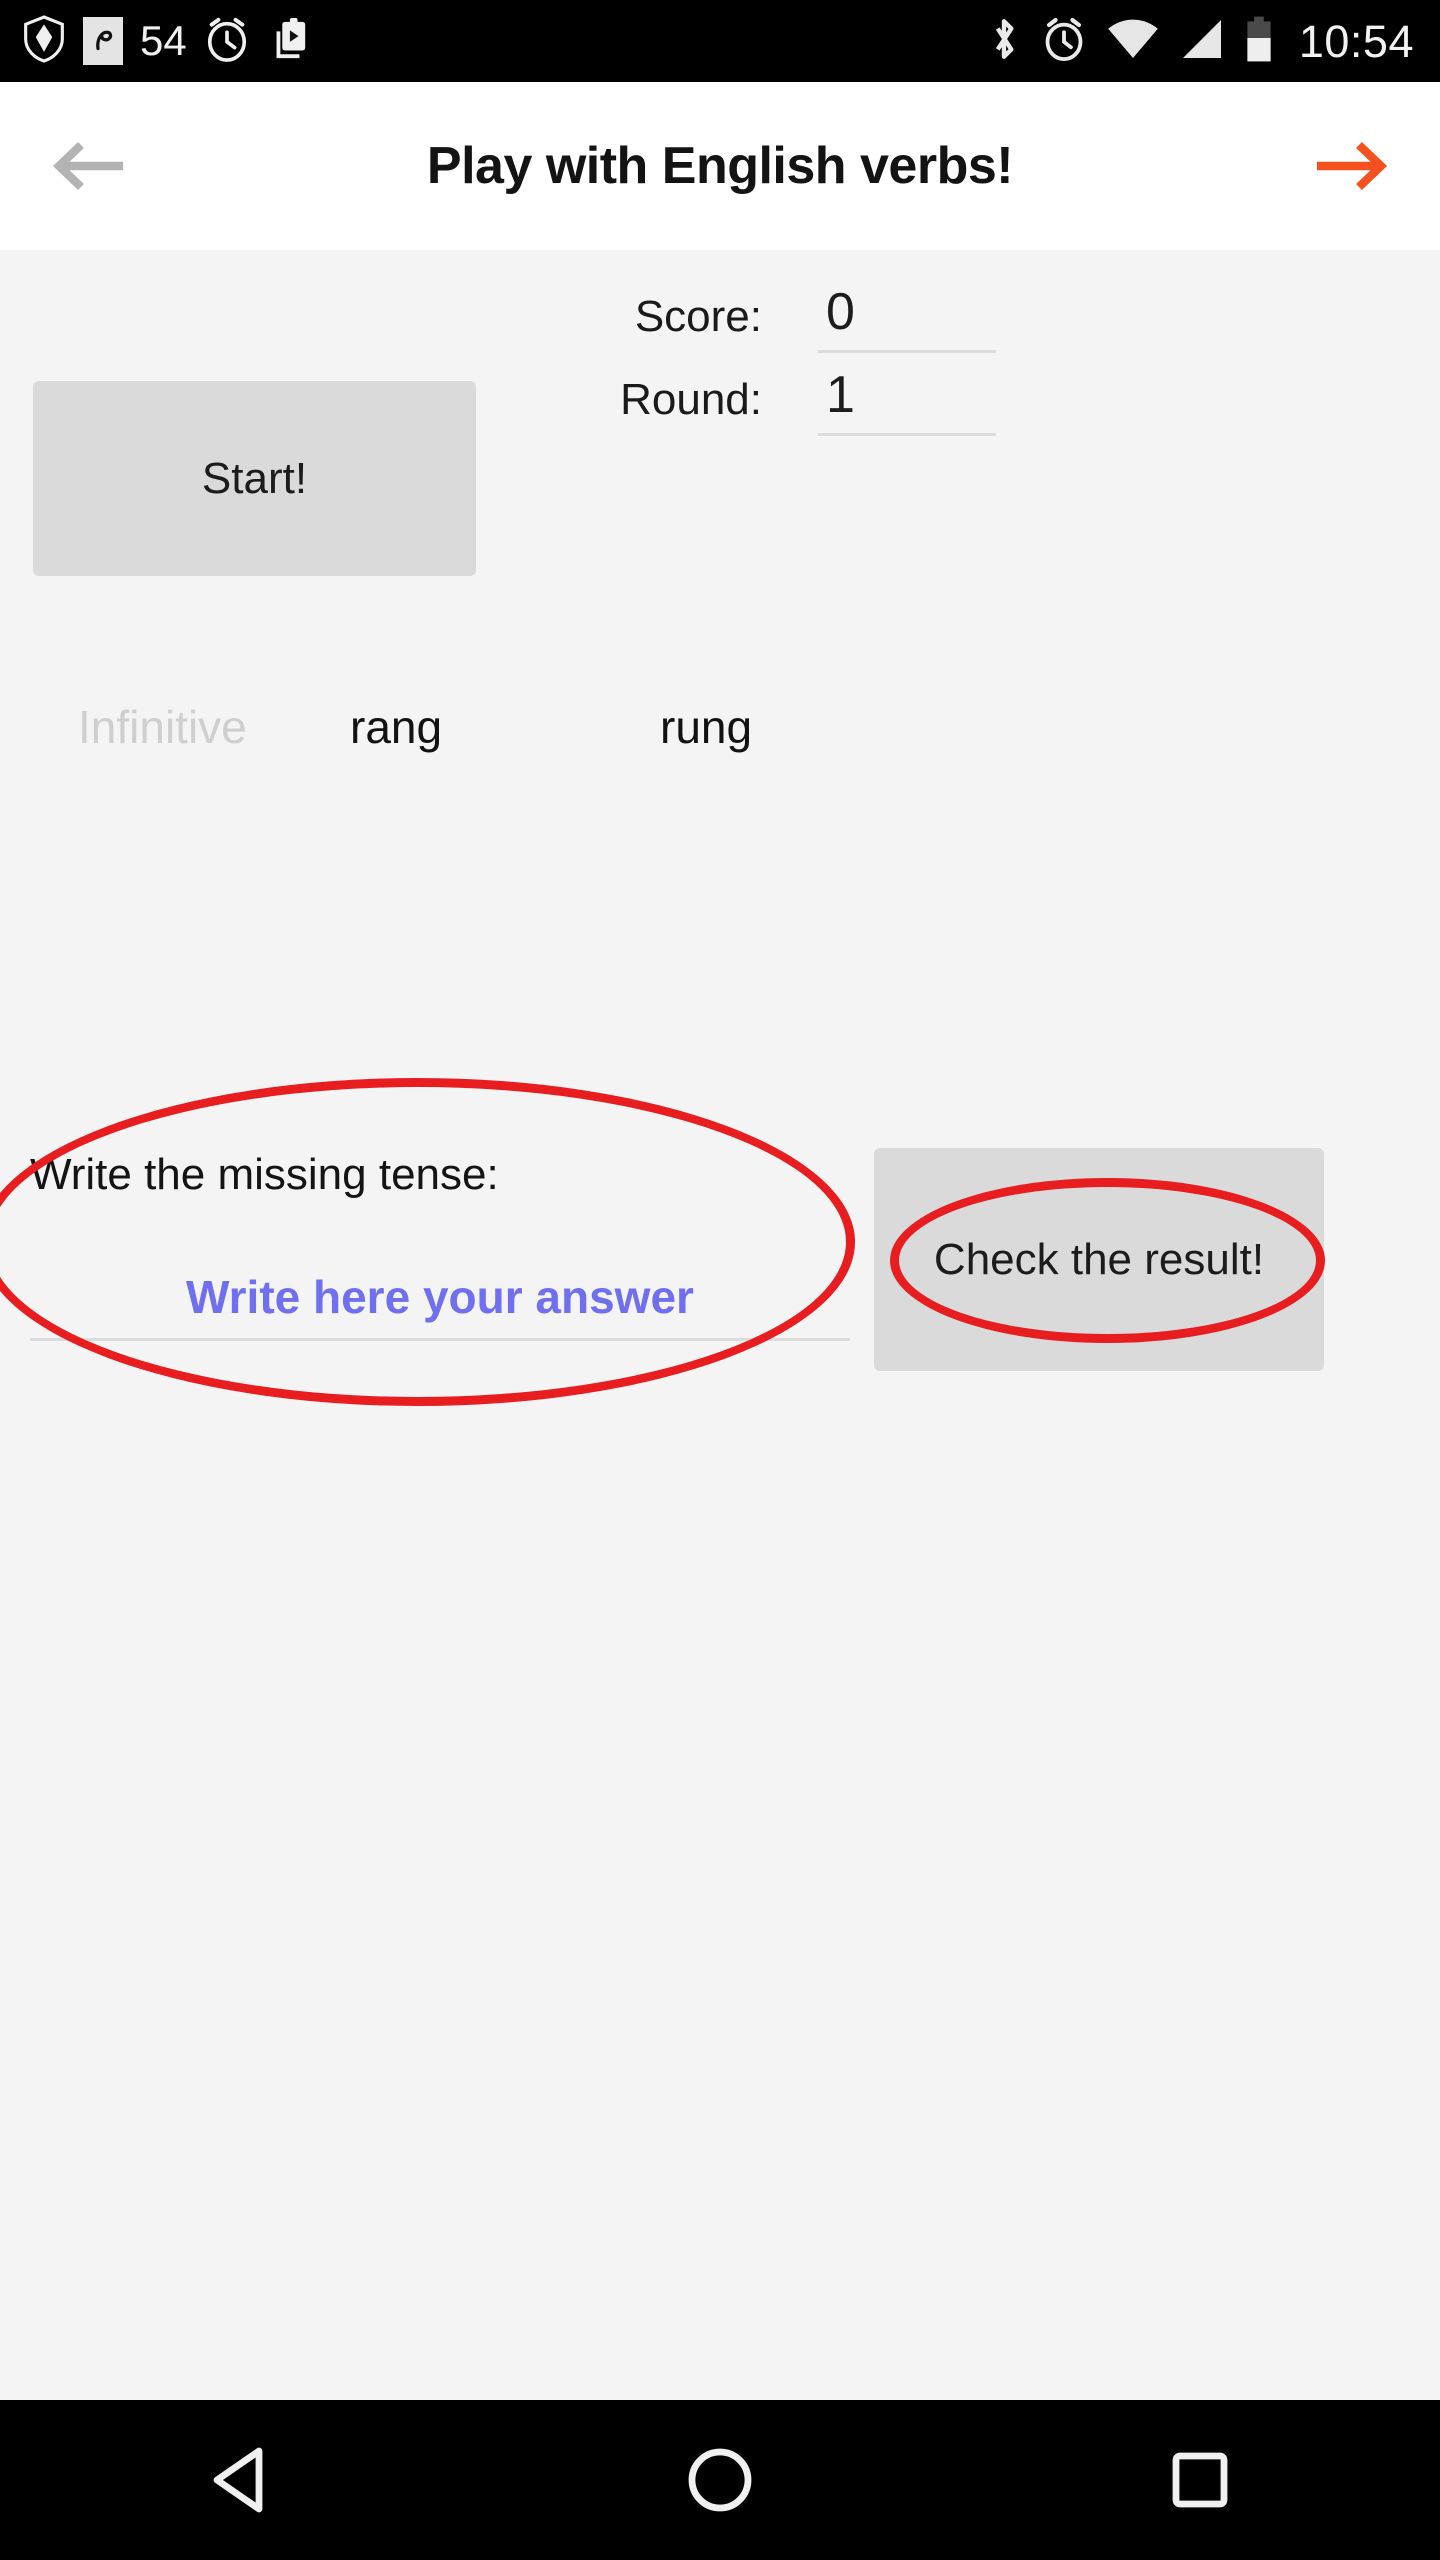  I want to click on app-badge-icon, so click(103, 41).